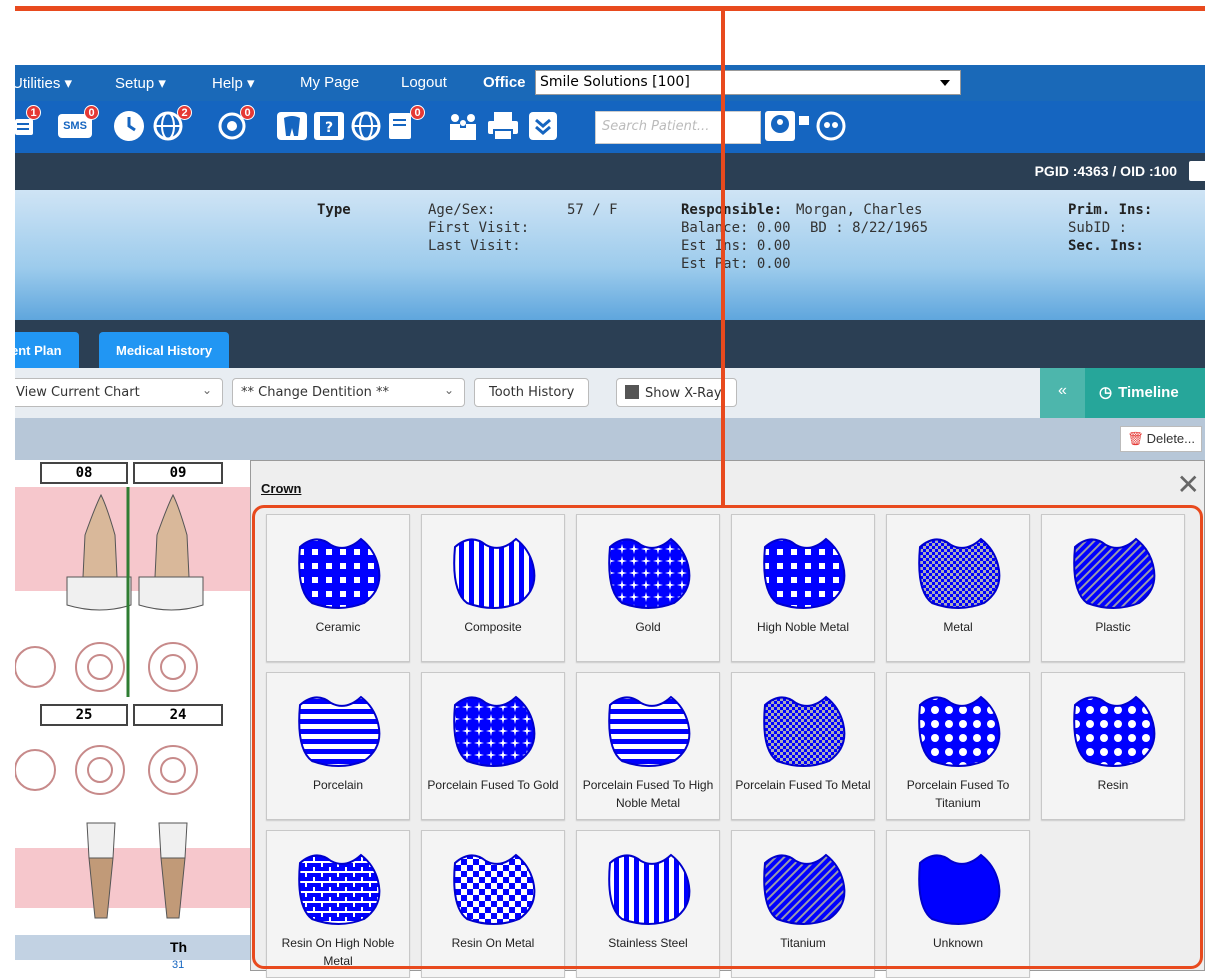  I want to click on chat-icon: 1, so click(28, 123).